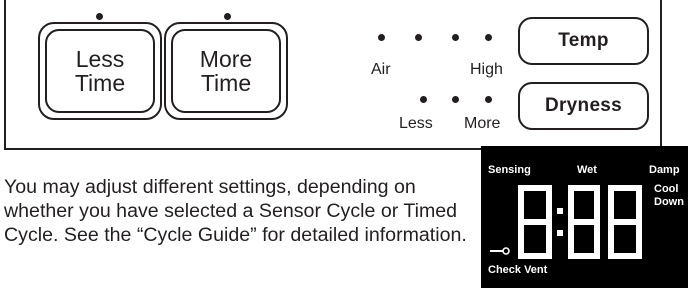  Describe the element at coordinates (416, 123) in the screenshot. I see `dryness-low-label: Less` at that location.